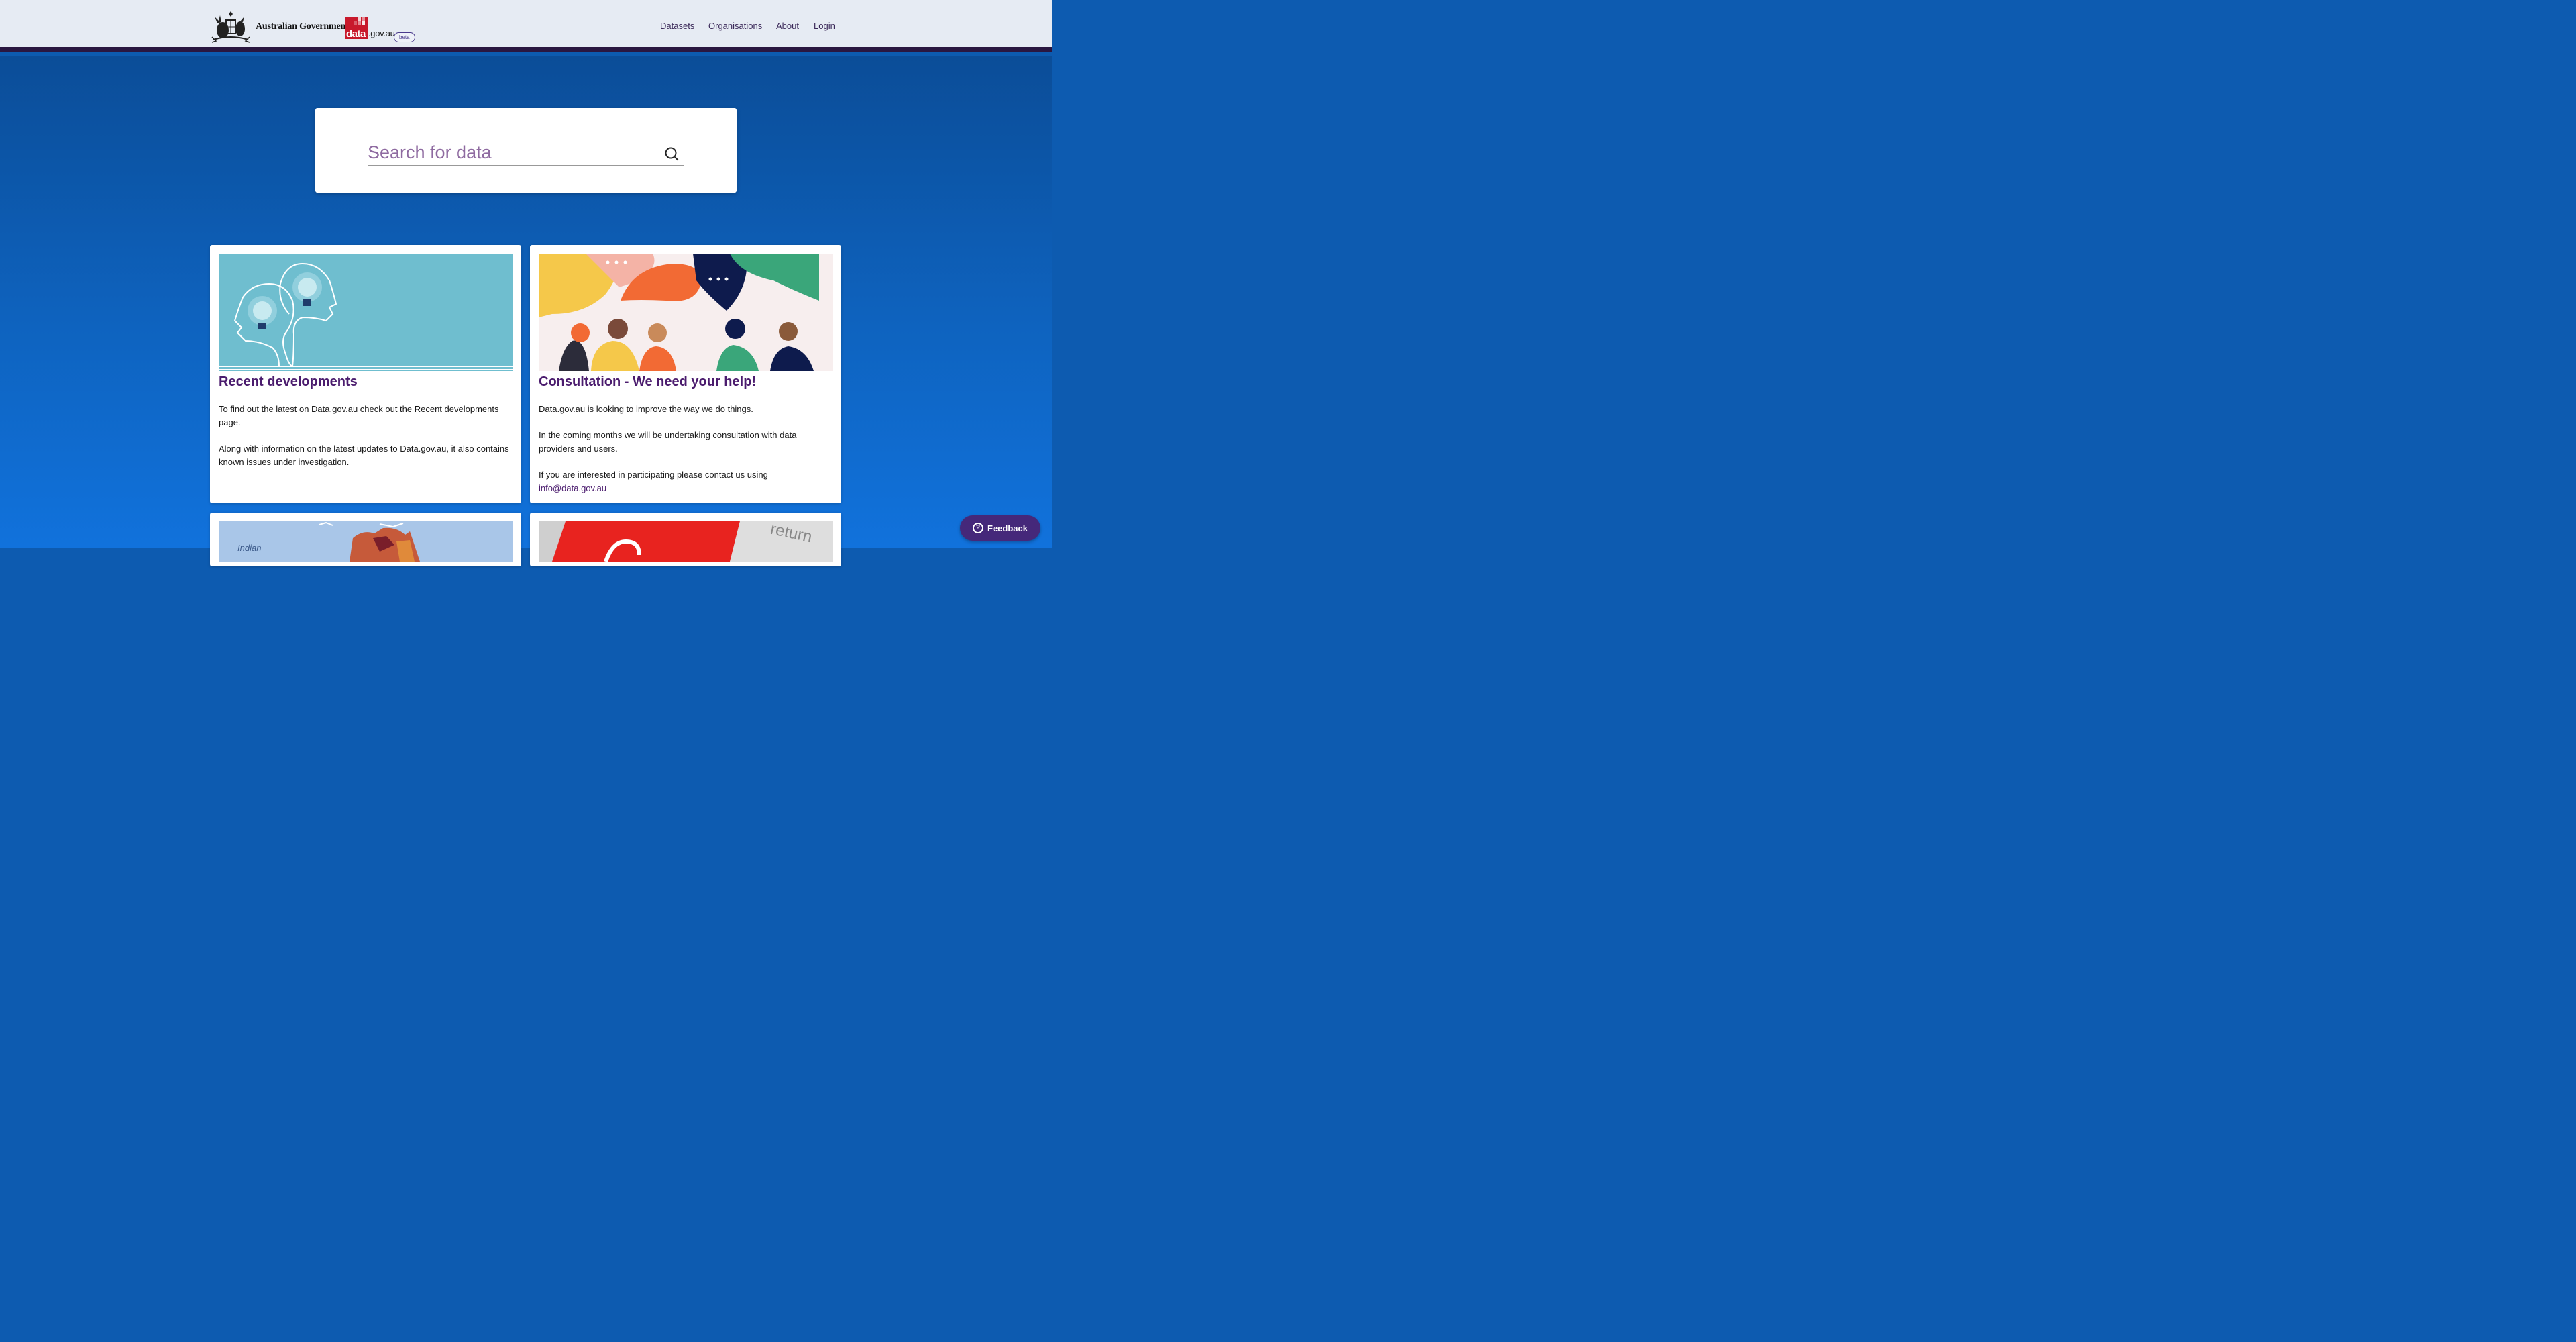 The image size is (2576, 1342). I want to click on nav-login: Login, so click(824, 28).